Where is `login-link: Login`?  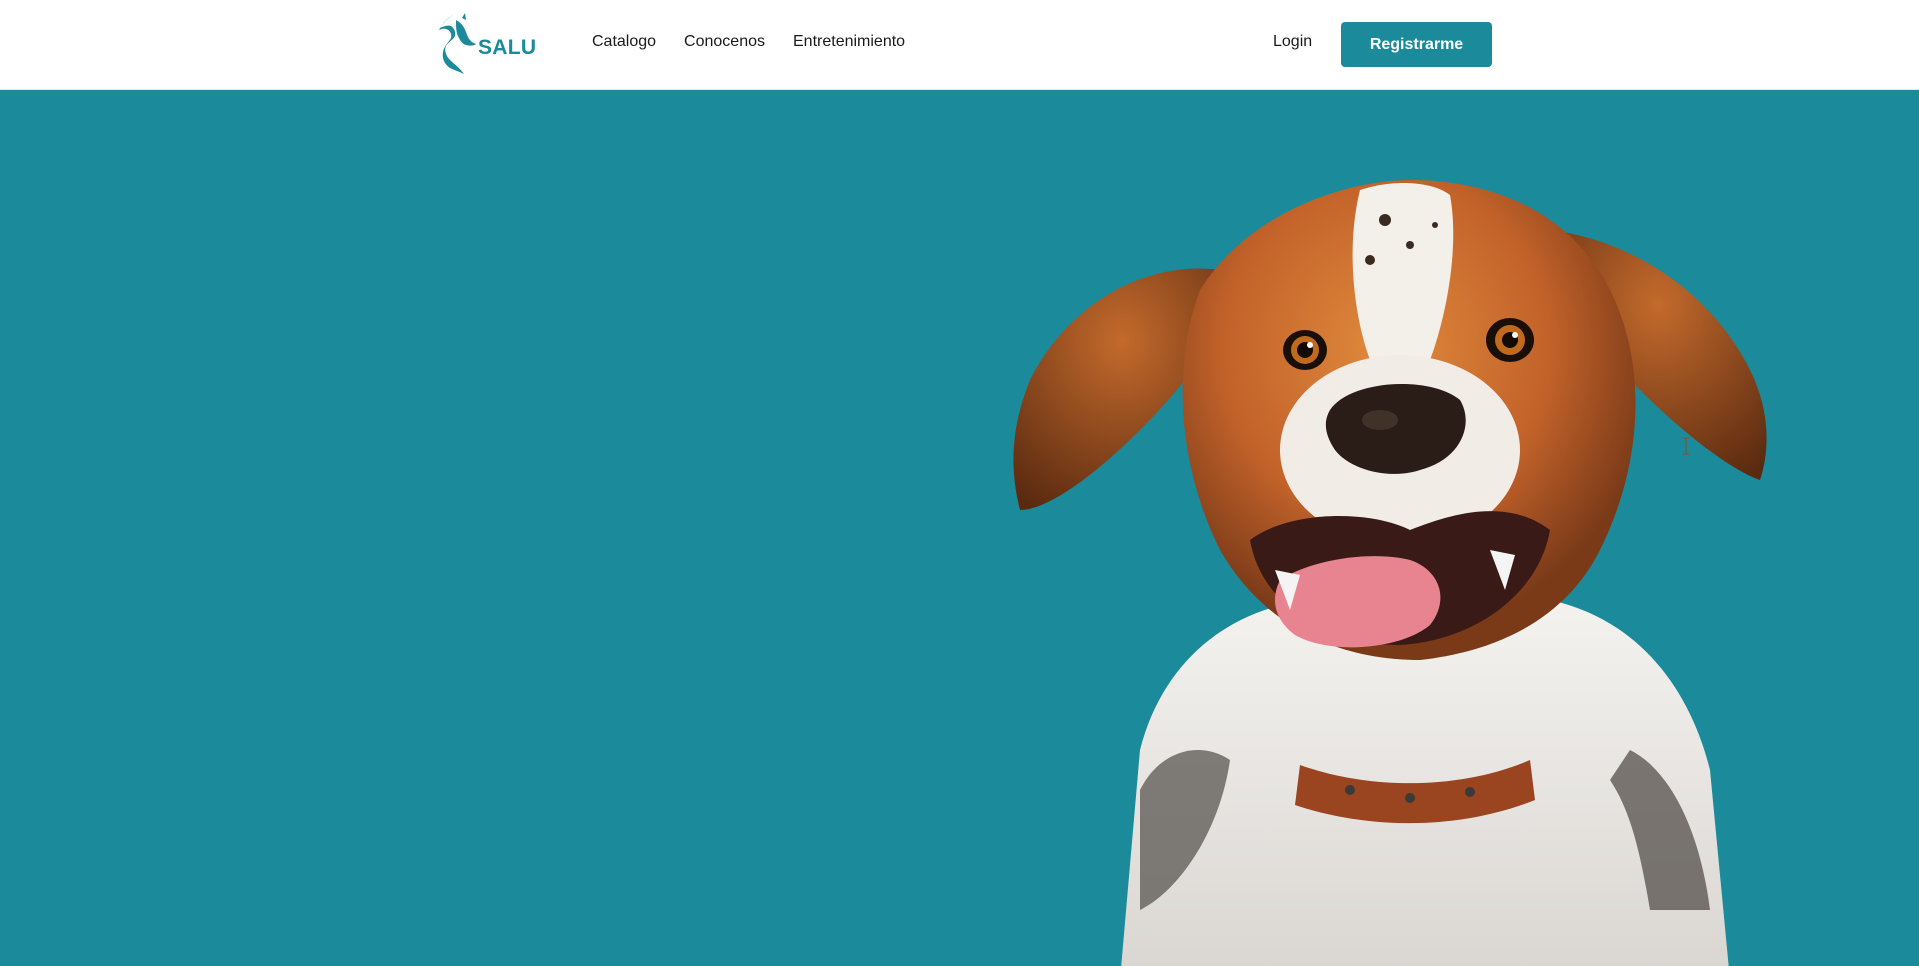 login-link: Login is located at coordinates (1292, 42).